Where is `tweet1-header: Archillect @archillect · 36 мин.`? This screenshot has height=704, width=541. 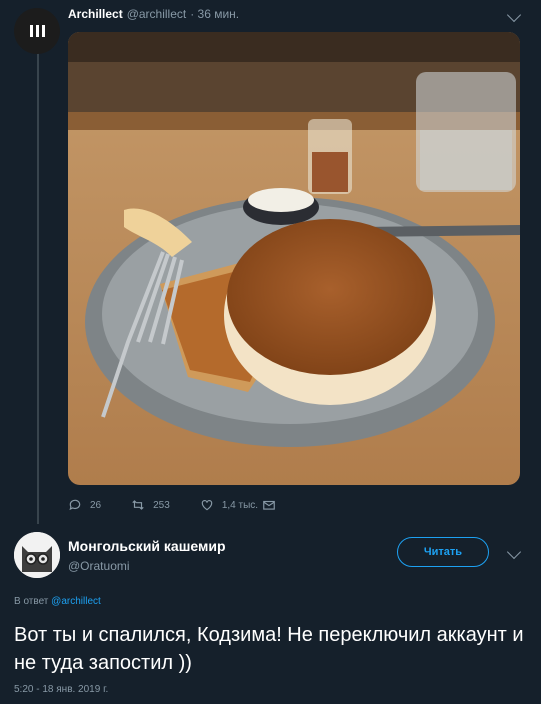 tweet1-header: Archillect @archillect · 36 мин. is located at coordinates (153, 14).